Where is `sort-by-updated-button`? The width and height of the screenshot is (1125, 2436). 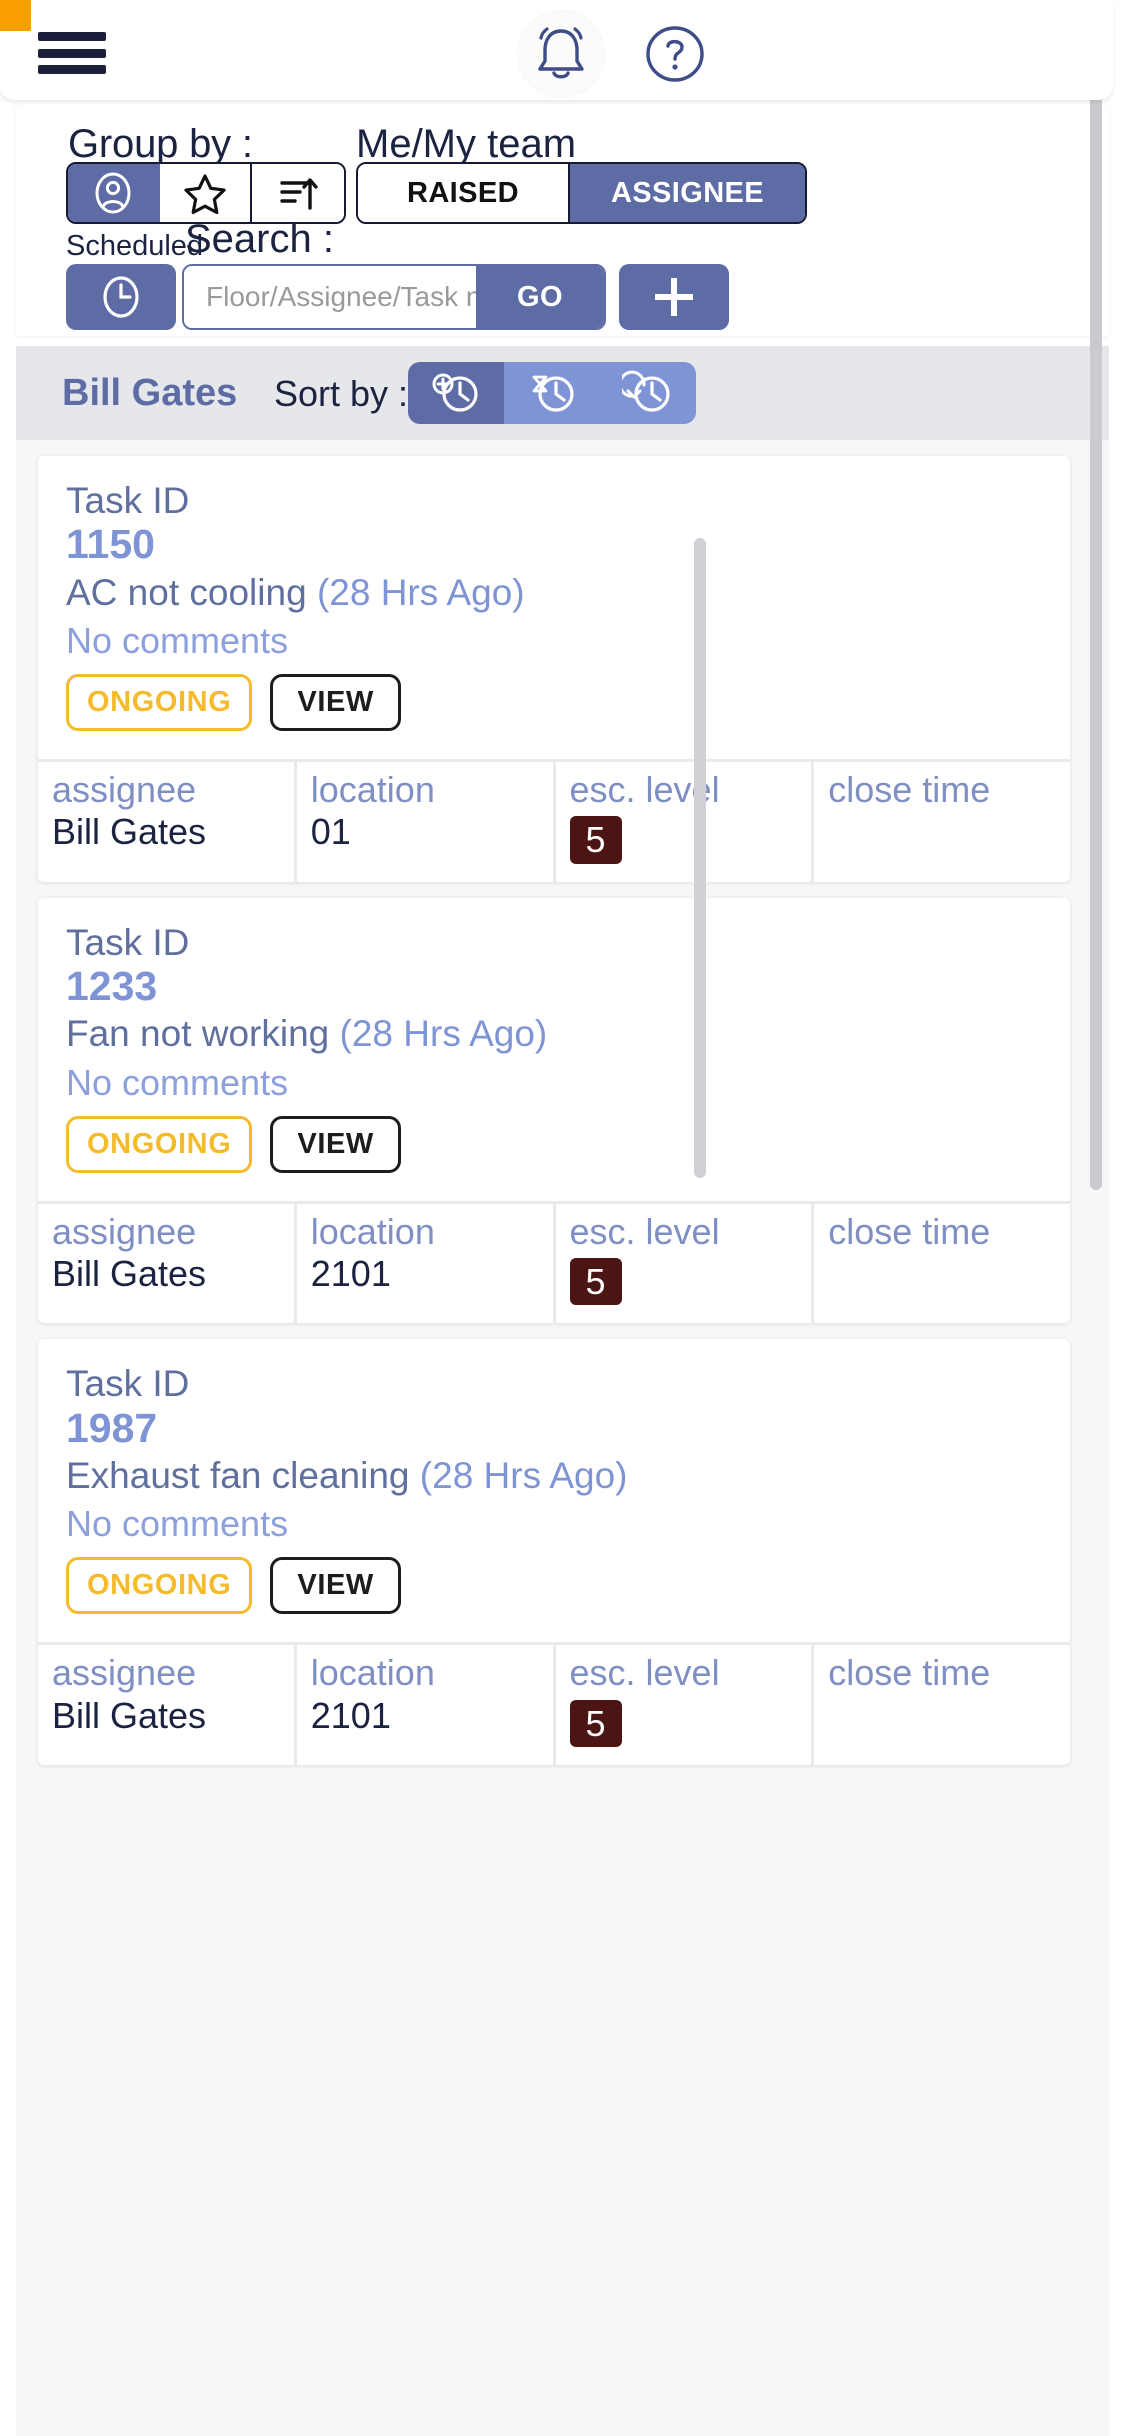
sort-by-updated-button is located at coordinates (648, 393).